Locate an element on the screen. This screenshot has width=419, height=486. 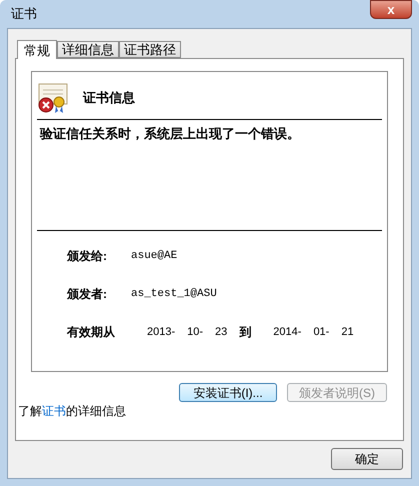
tab: 证书路径 is located at coordinates (150, 49).